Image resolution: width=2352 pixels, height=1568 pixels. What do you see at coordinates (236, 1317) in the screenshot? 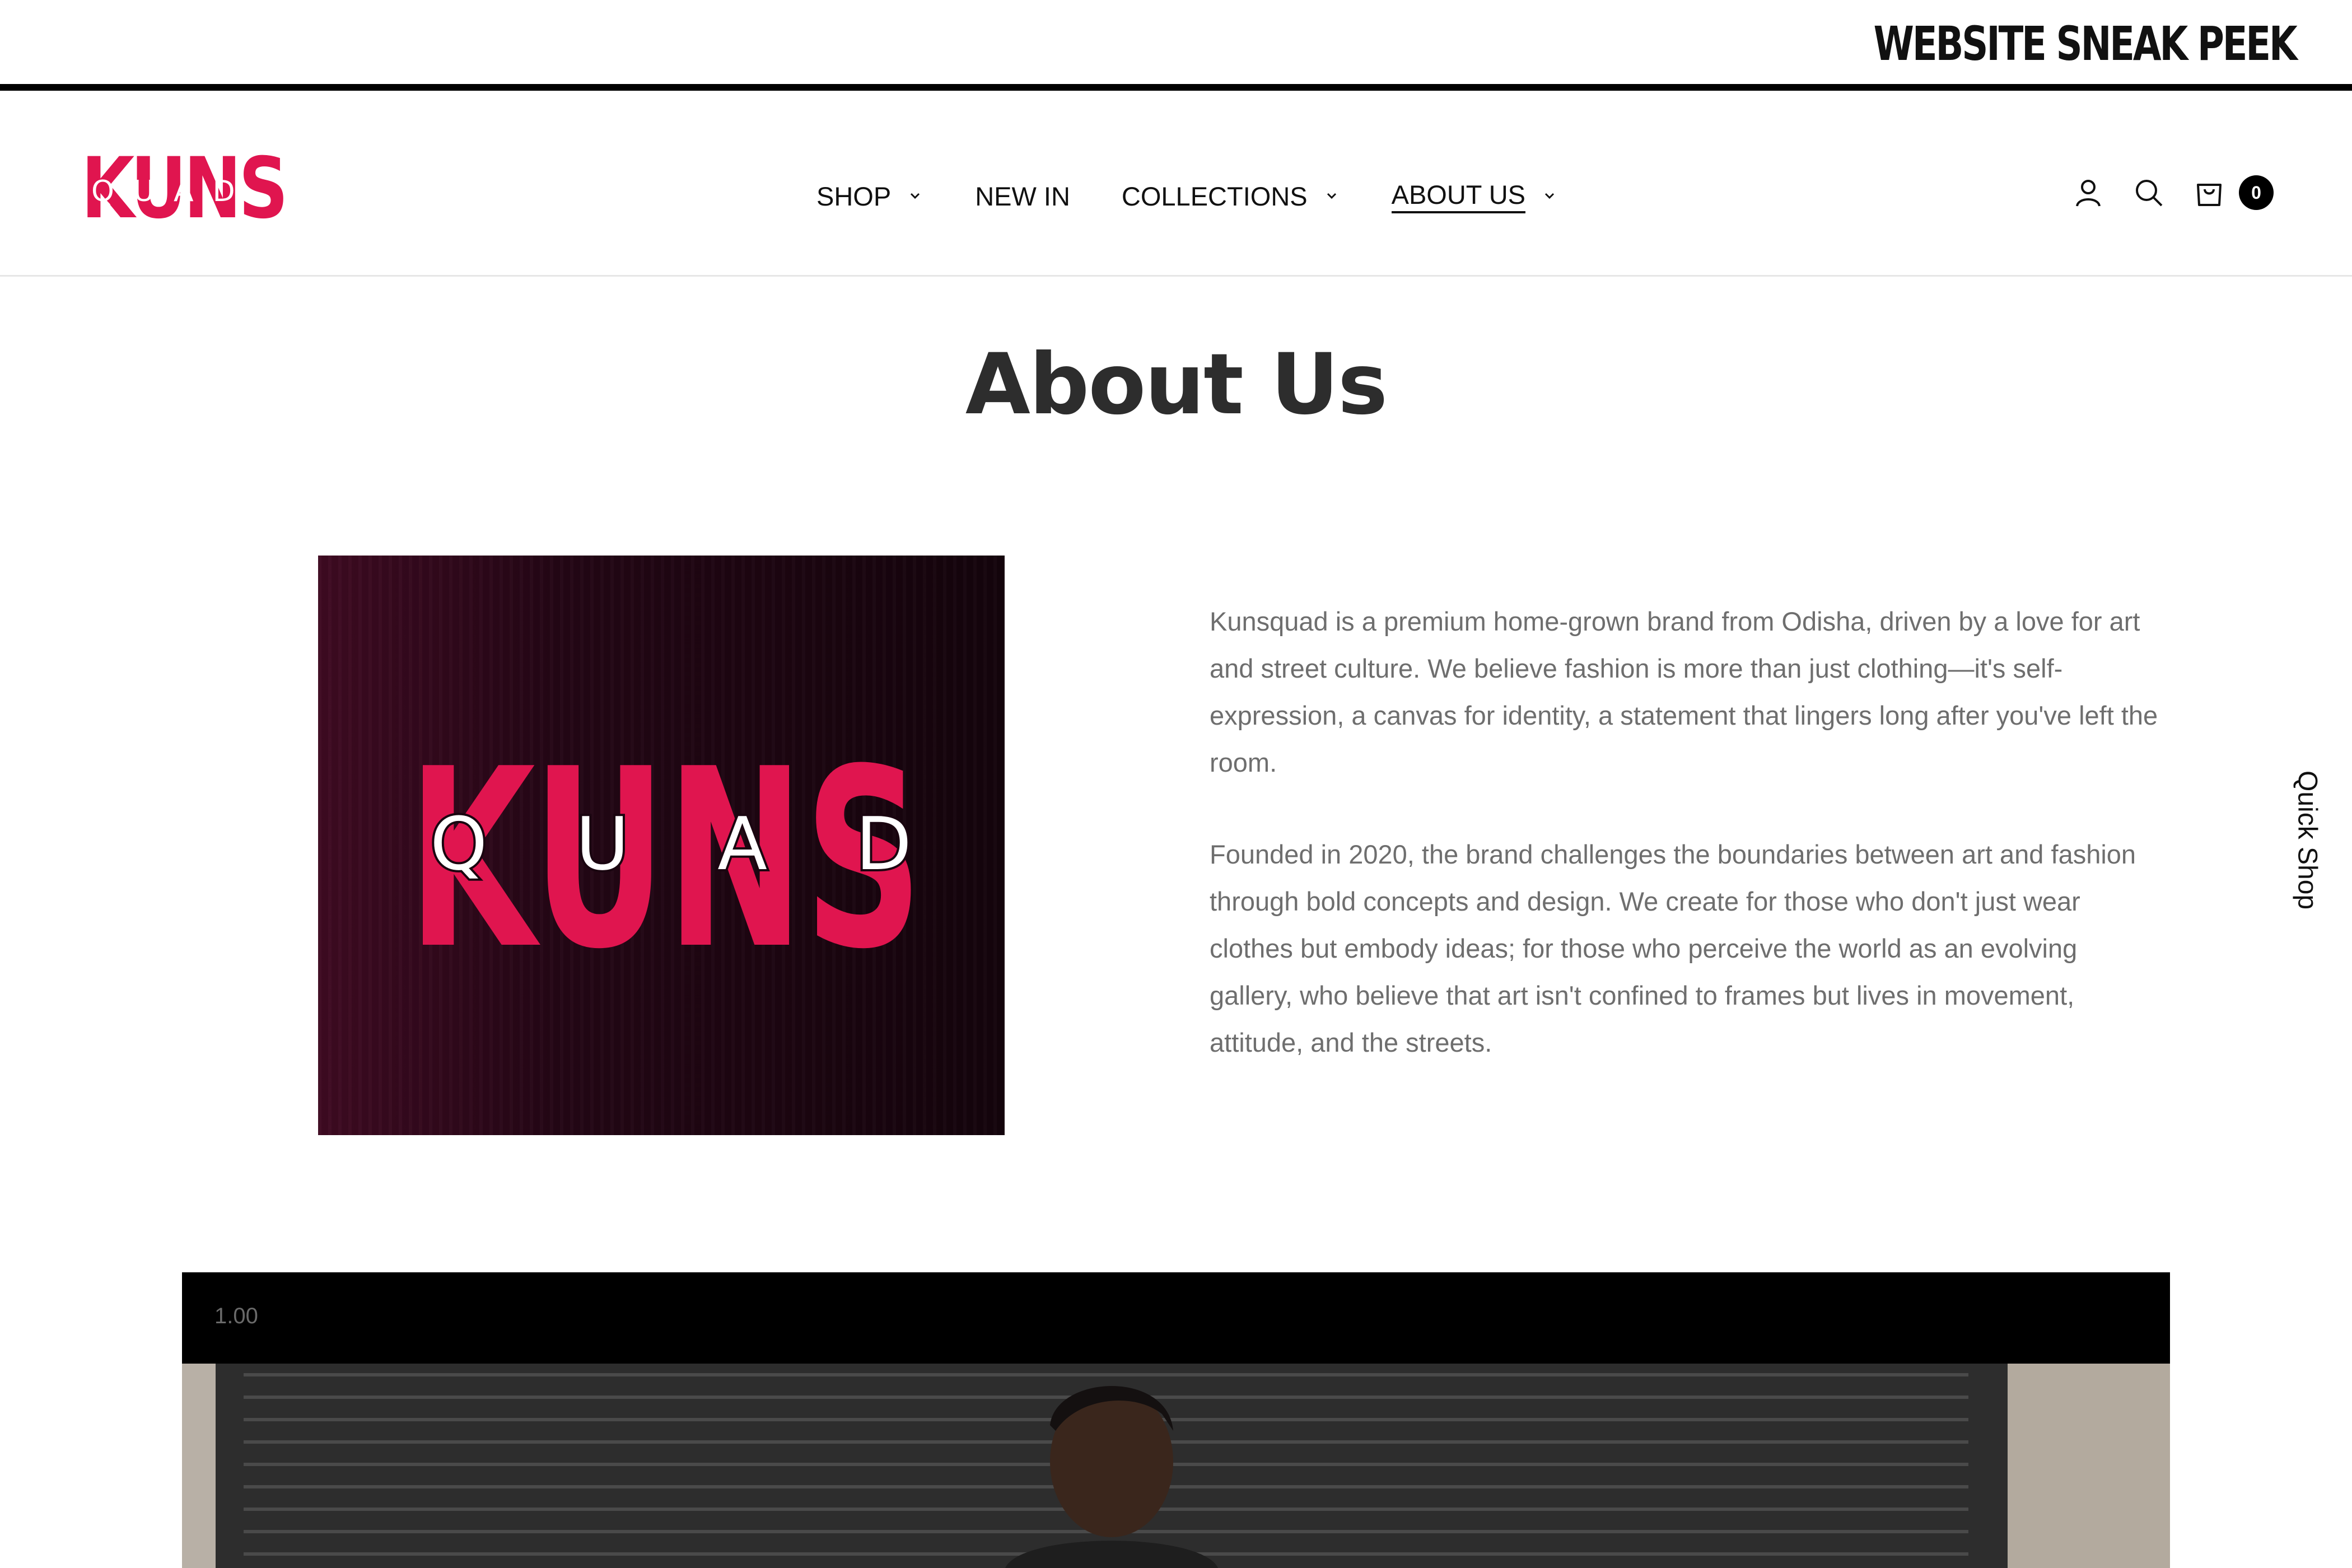
I see `playback-speed: 1.00` at bounding box center [236, 1317].